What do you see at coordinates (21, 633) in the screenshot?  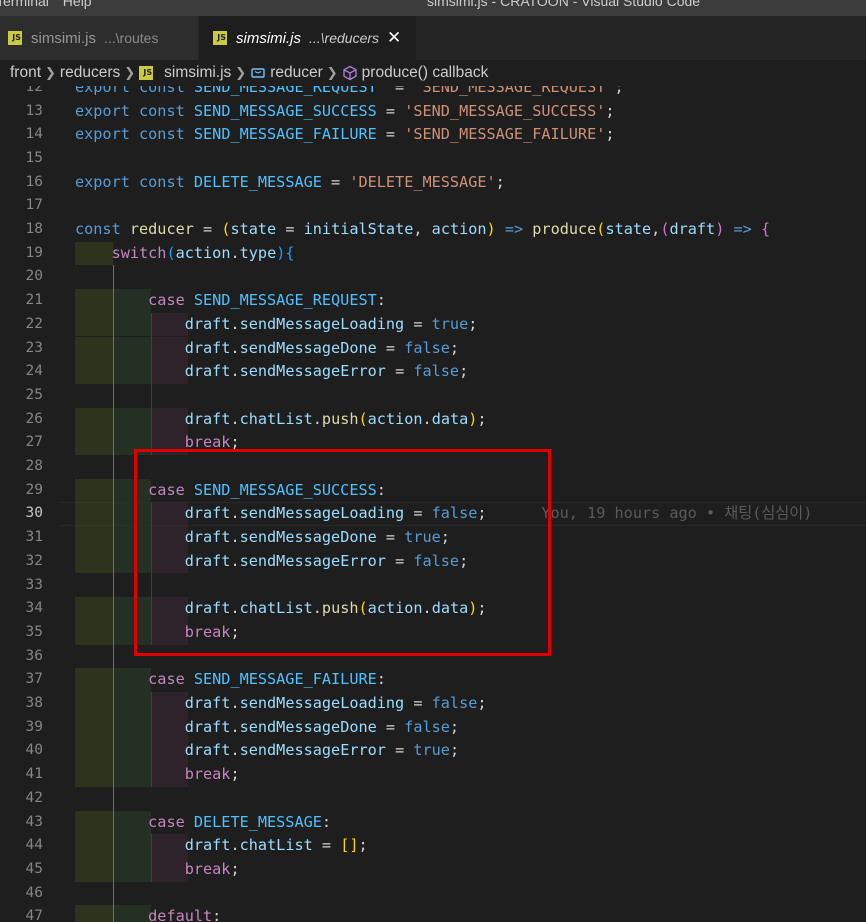 I see `line-number: 35` at bounding box center [21, 633].